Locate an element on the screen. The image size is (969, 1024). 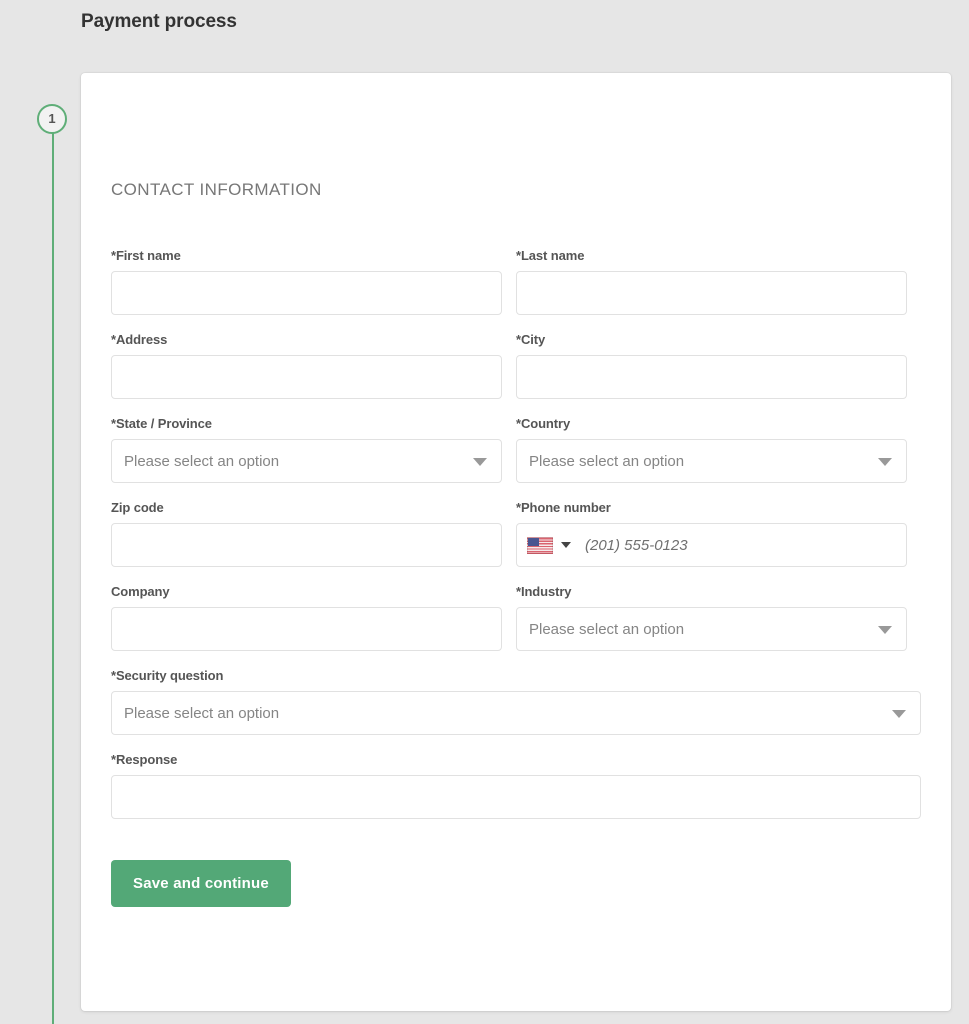
input-last-name is located at coordinates (711, 293).